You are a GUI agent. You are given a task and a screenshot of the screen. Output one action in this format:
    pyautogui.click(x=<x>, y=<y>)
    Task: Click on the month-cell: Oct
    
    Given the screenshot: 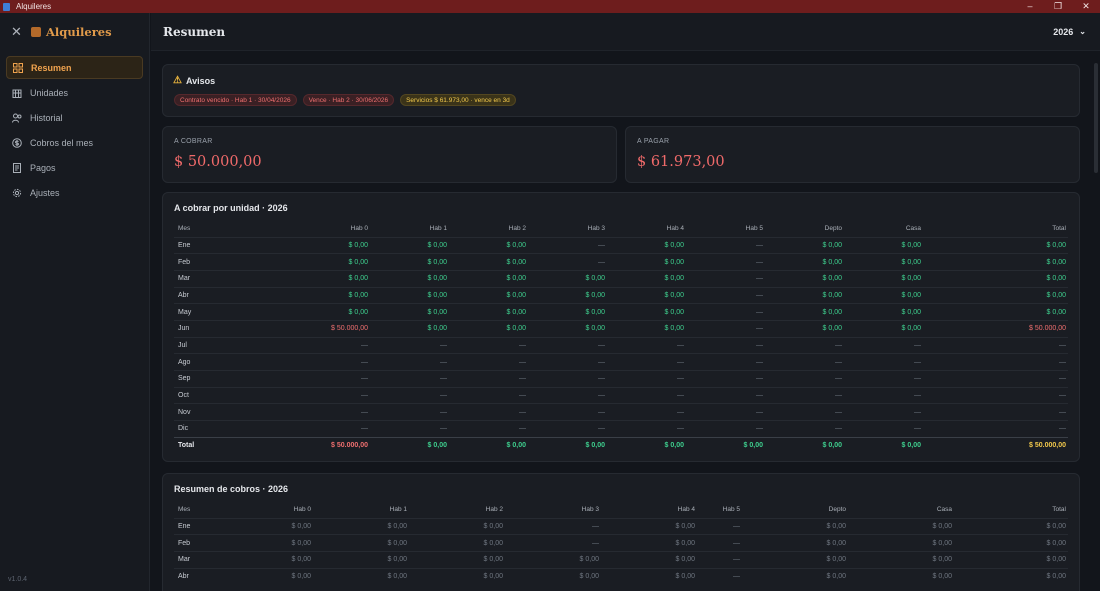 What is the action you would take?
    pyautogui.click(x=191, y=395)
    